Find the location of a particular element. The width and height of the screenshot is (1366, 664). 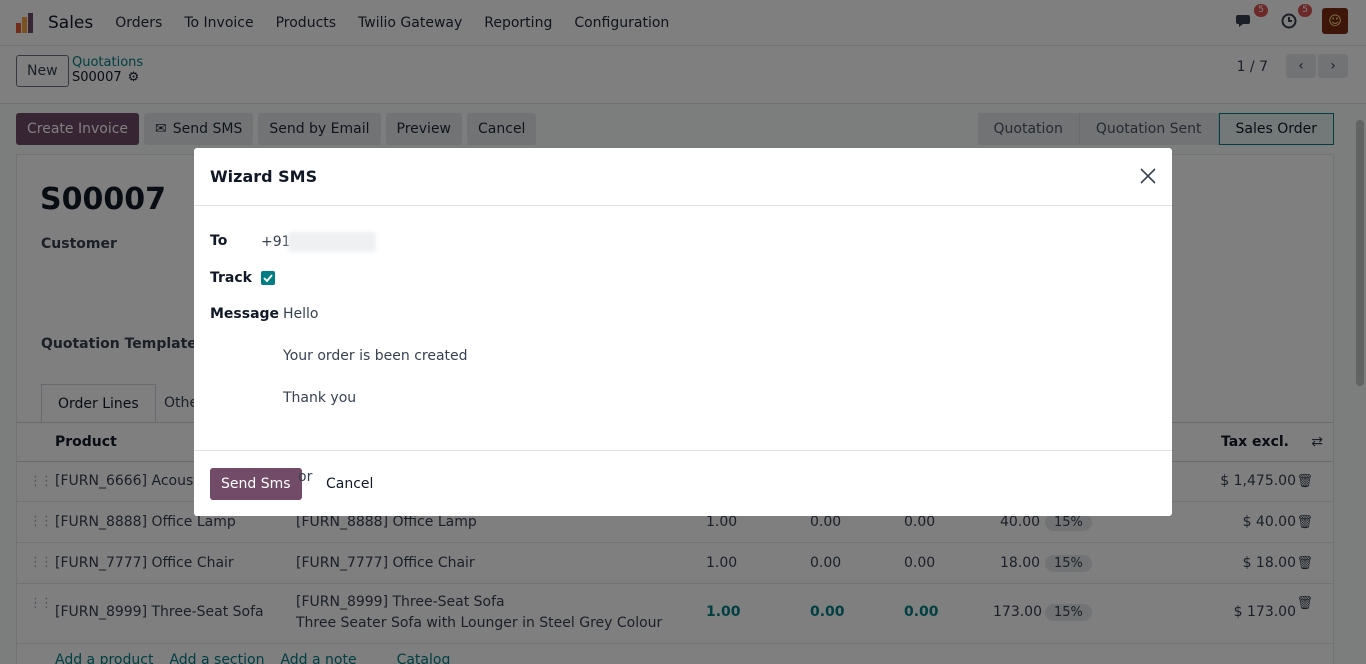

to-label: To is located at coordinates (219, 241).